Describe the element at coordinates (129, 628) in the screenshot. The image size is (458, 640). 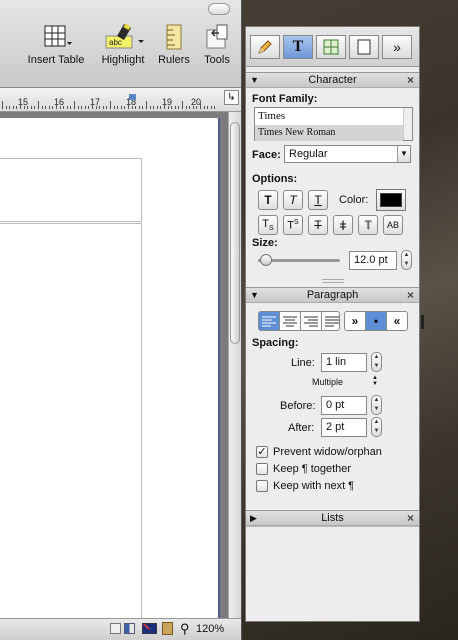
I see `sidebar-icon` at that location.